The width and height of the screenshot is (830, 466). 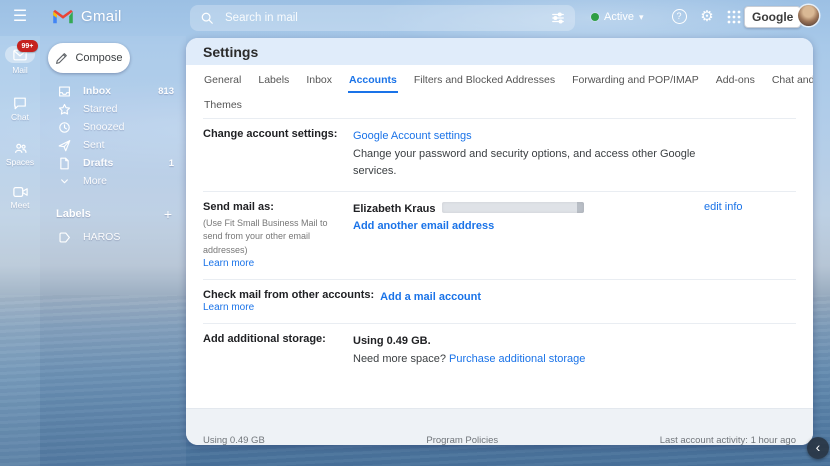 What do you see at coordinates (20, 148) in the screenshot?
I see `spaces-icon` at bounding box center [20, 148].